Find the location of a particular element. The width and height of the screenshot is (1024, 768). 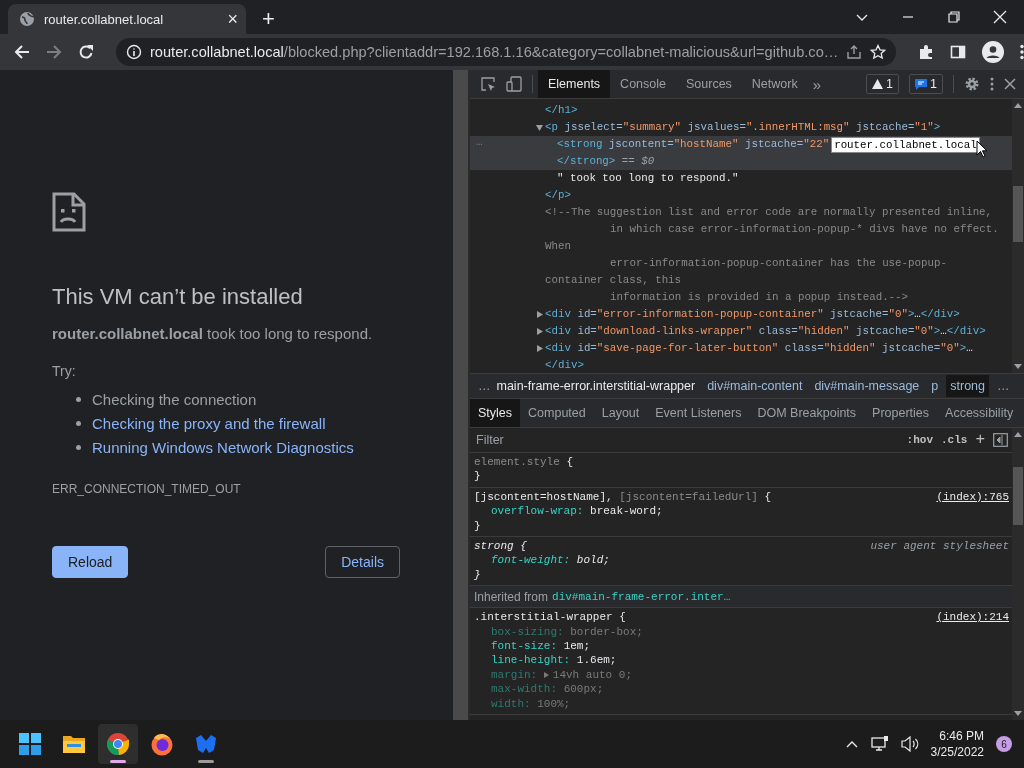

clock-date: 3/25/2022 is located at coordinates (957, 752).